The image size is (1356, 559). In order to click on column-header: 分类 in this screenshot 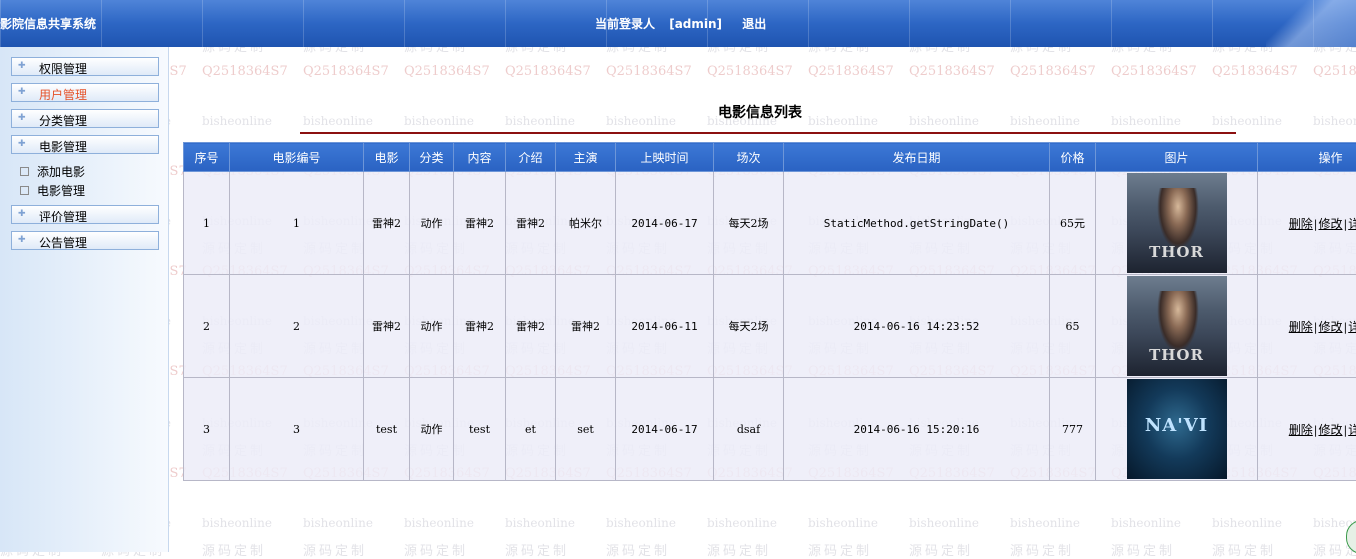, I will do `click(432, 157)`.